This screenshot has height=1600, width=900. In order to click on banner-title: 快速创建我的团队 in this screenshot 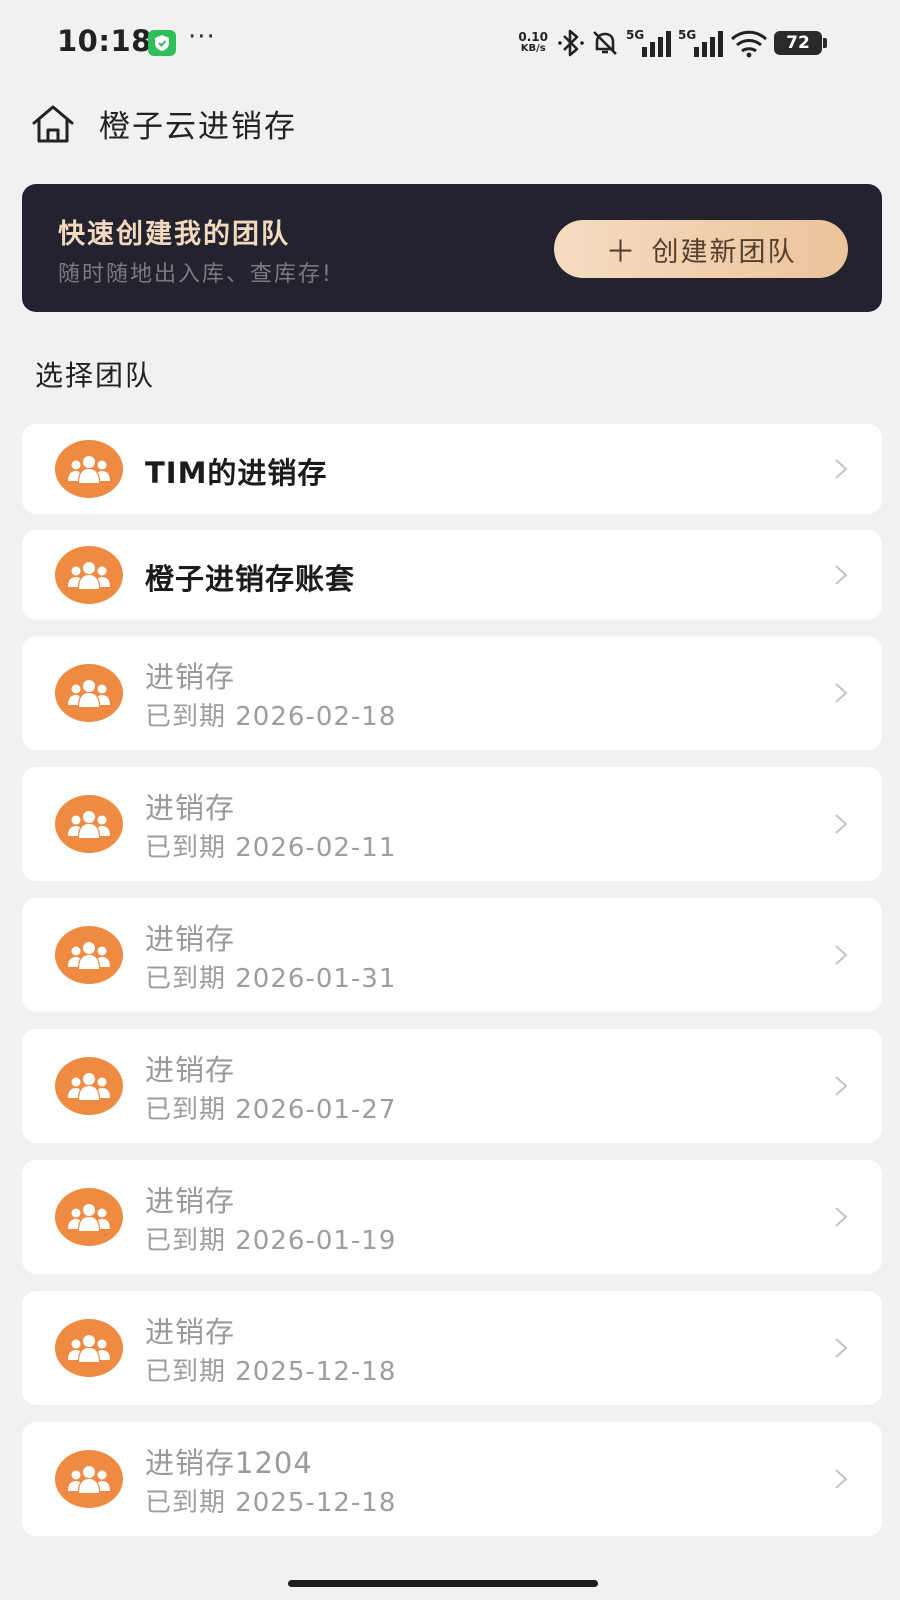, I will do `click(174, 234)`.